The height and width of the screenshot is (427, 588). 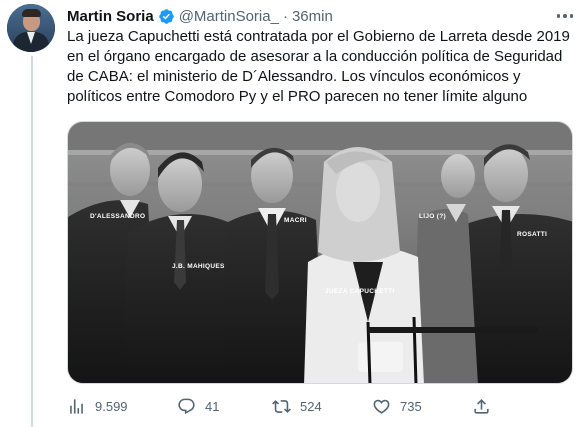 What do you see at coordinates (565, 16) in the screenshot?
I see `more-icon` at bounding box center [565, 16].